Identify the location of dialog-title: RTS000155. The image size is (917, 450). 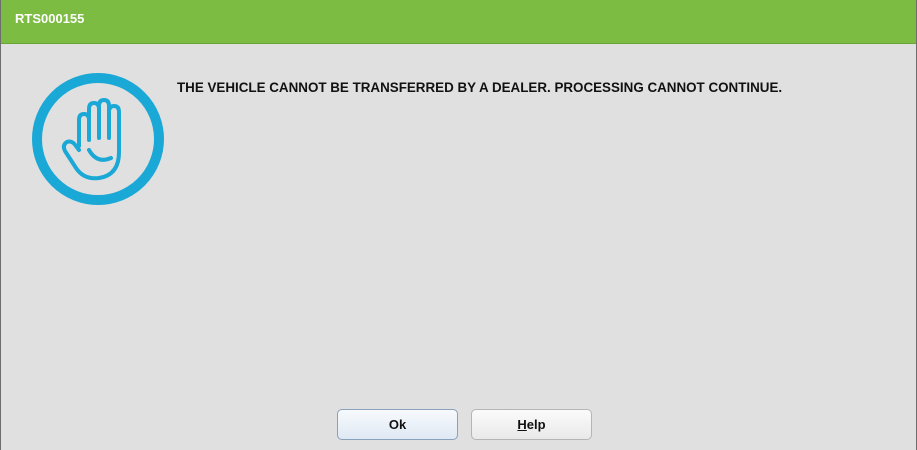
(50, 18).